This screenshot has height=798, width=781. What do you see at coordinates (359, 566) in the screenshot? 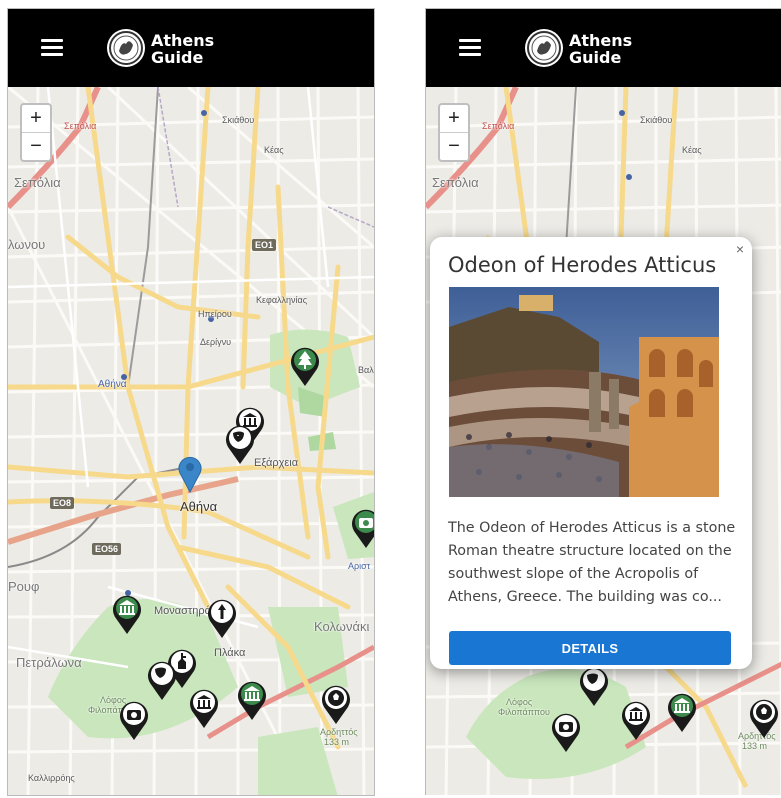
I see `map-label-ari: Αριστ` at bounding box center [359, 566].